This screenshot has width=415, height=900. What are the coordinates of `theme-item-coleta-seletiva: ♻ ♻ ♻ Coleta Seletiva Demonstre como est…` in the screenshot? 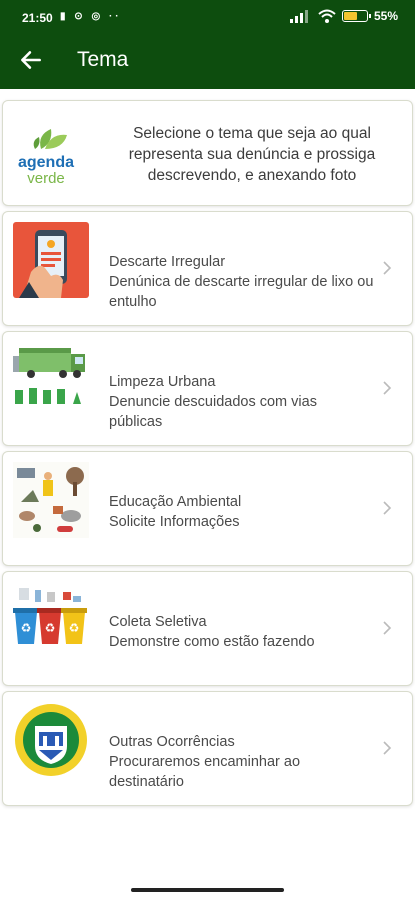 It's located at (207, 628).